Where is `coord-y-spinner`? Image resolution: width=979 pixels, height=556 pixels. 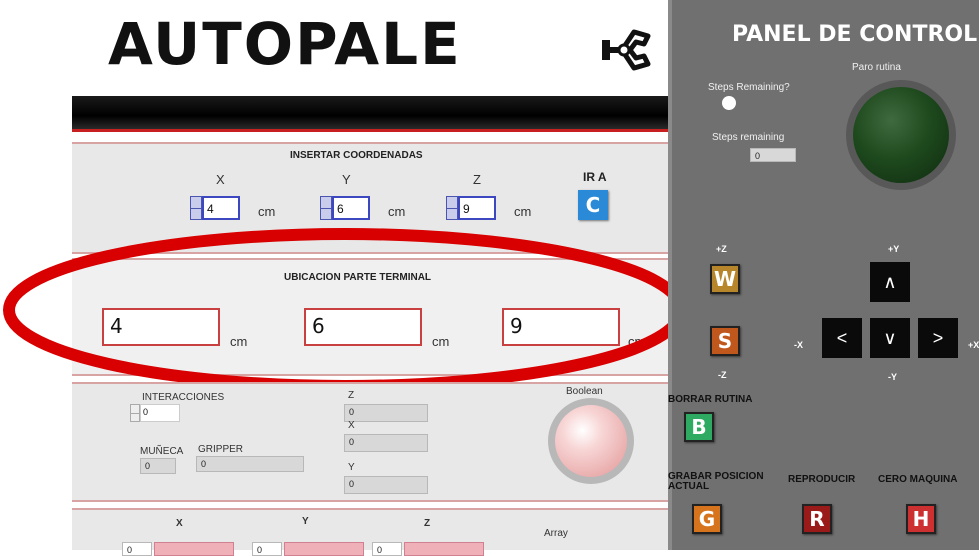
coord-y-spinner is located at coordinates (326, 208).